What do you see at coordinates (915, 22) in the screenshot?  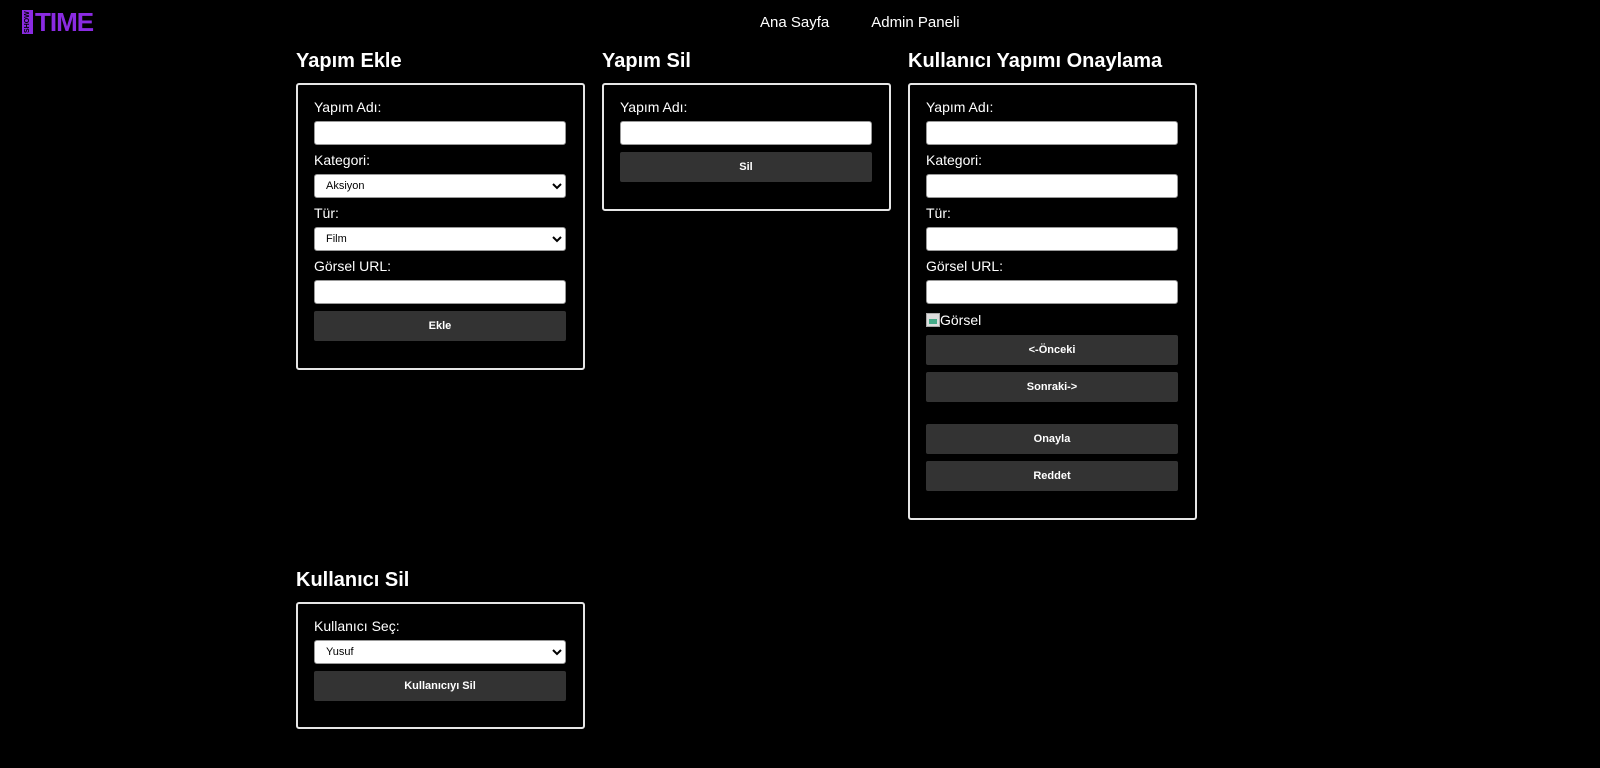 I see `nav-admin-panel-link: Admin Paneli` at bounding box center [915, 22].